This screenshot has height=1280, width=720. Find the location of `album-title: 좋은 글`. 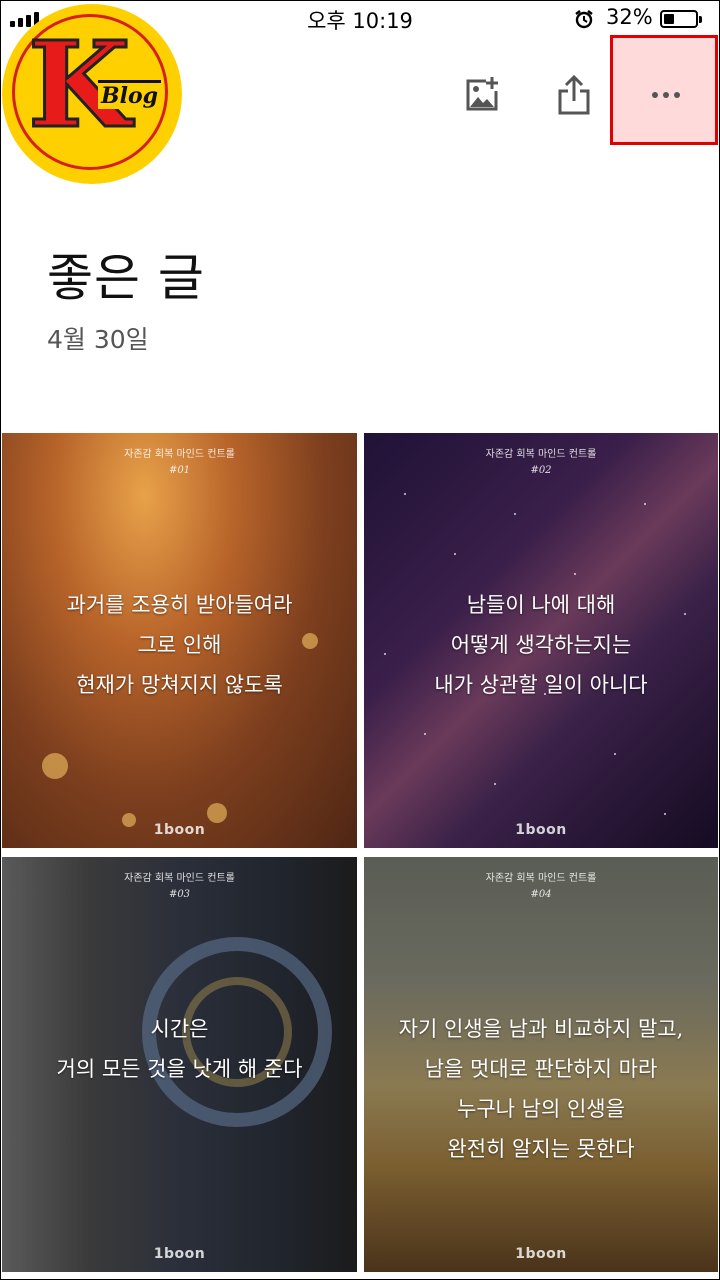

album-title: 좋은 글 is located at coordinates (126, 278).